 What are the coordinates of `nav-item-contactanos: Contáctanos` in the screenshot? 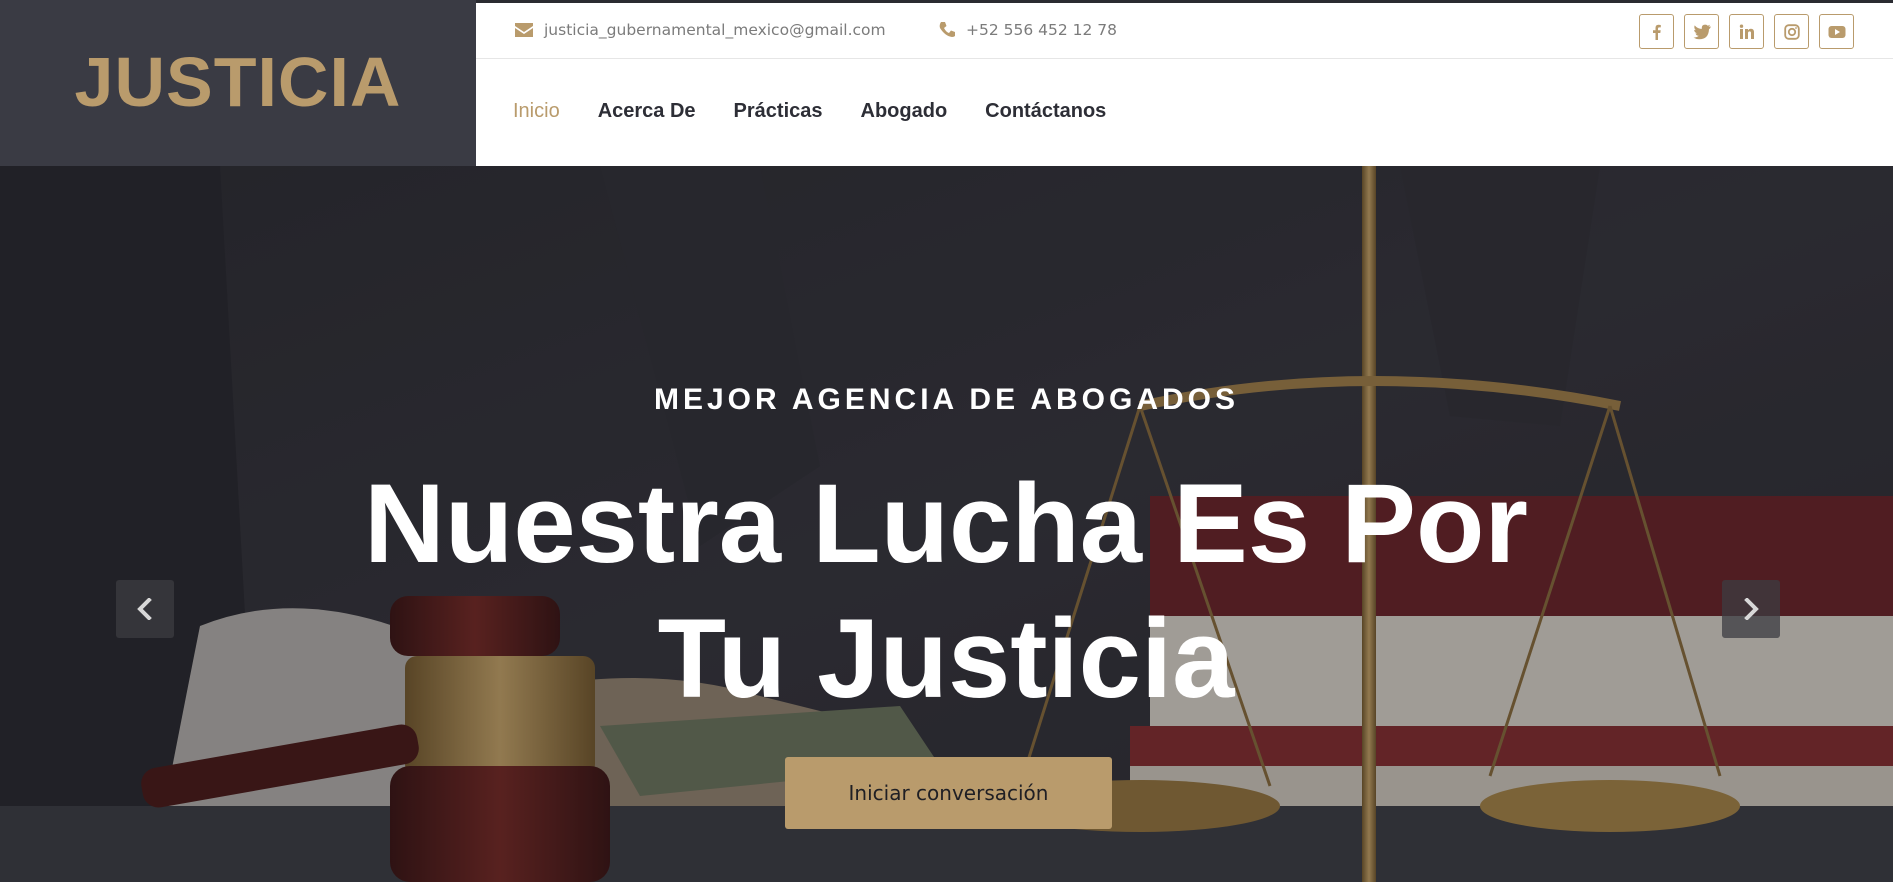 It's located at (1045, 111).